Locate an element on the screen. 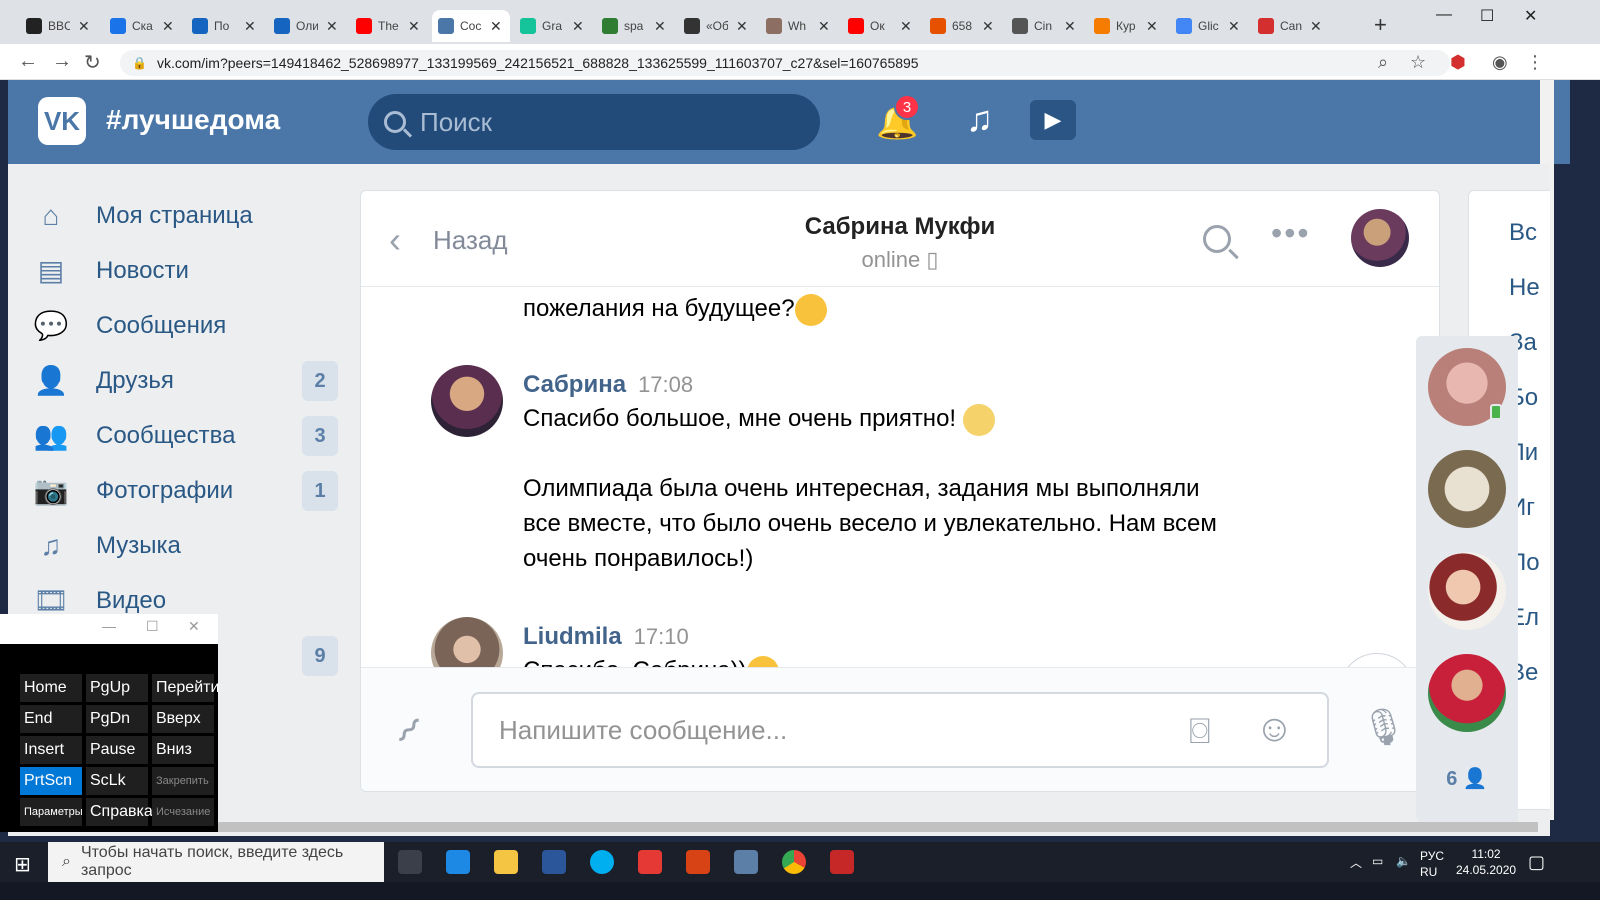 The width and height of the screenshot is (1600, 900). menu-icon: ⋮ is located at coordinates (1535, 62).